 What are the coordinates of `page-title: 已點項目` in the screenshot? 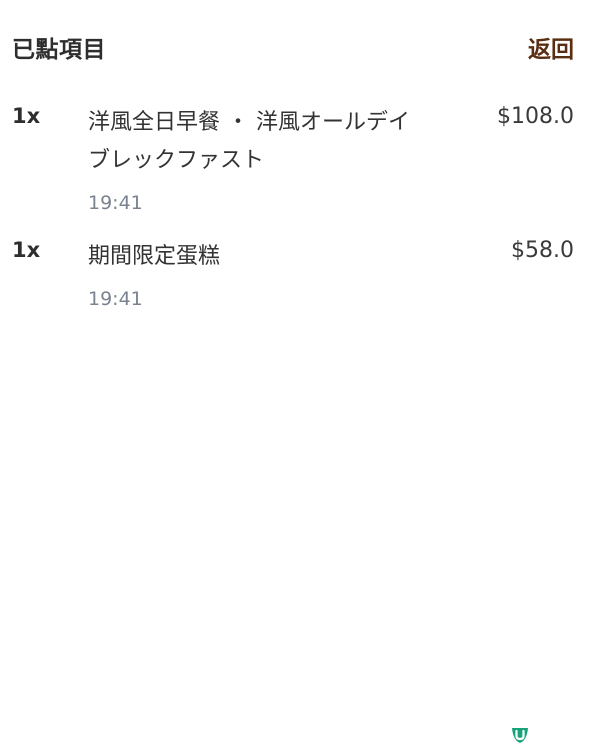 It's located at (59, 50).